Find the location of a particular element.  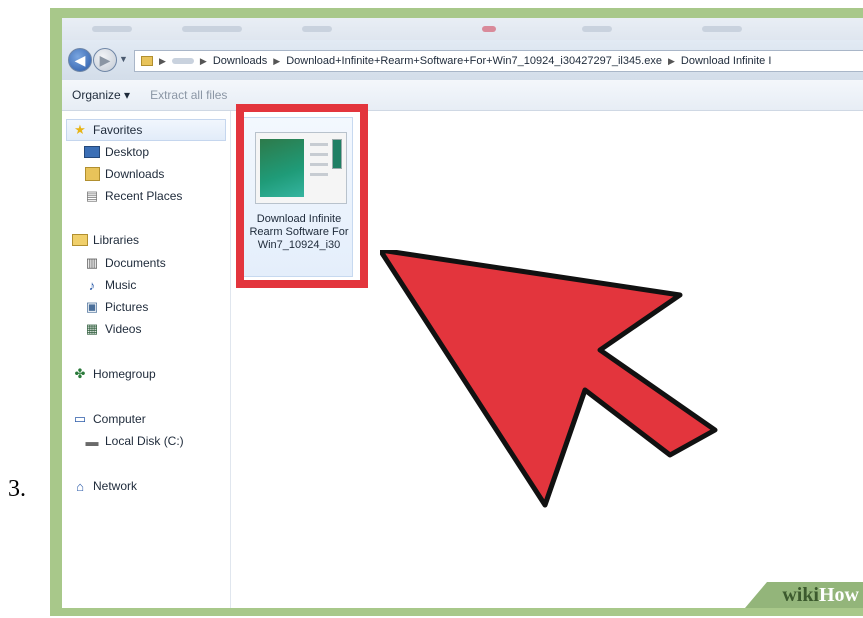

nav-favorites: ★ Favorites is located at coordinates (107, 129).